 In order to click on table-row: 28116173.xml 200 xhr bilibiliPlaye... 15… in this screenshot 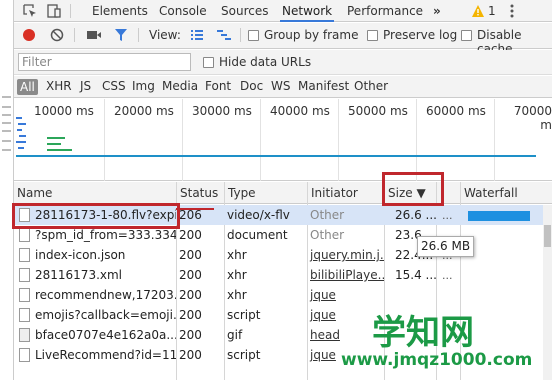, I will do `click(279, 275)`.